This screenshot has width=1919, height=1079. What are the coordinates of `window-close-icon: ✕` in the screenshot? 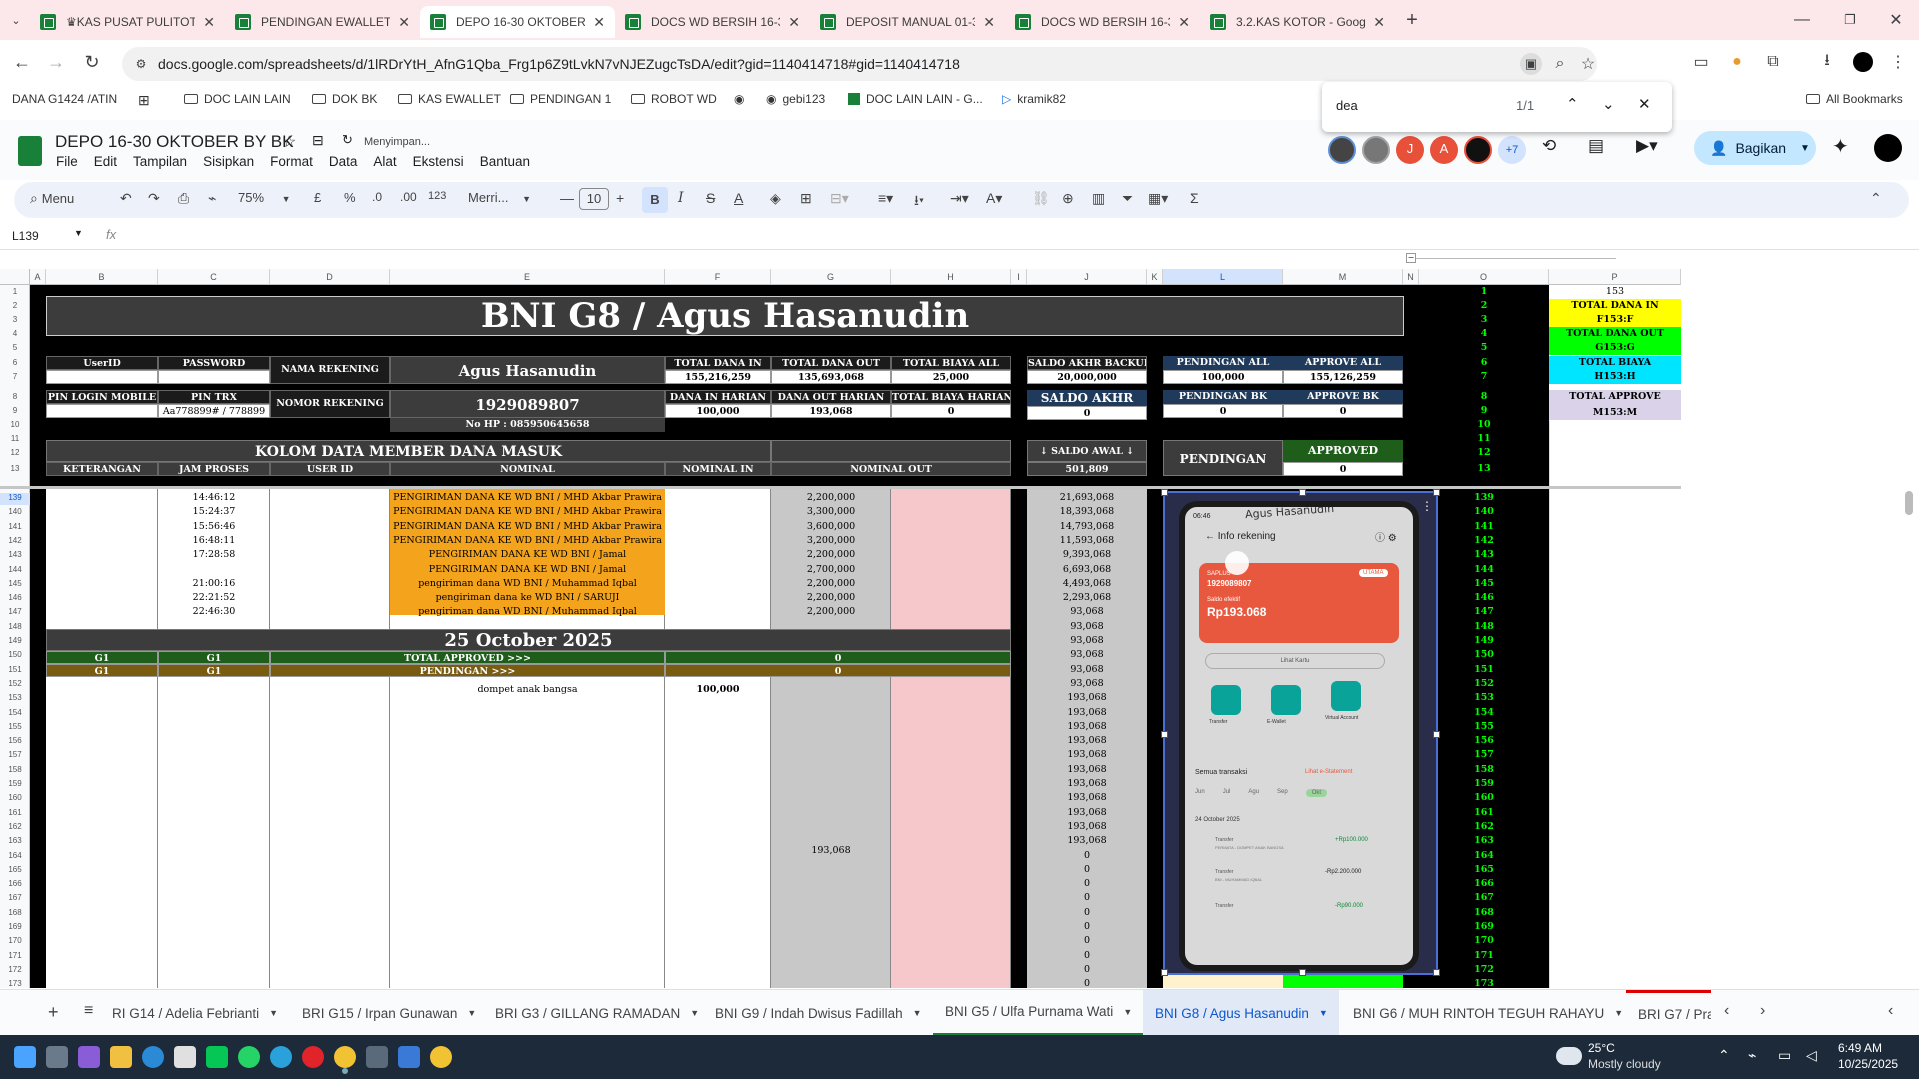 It's located at (1896, 20).